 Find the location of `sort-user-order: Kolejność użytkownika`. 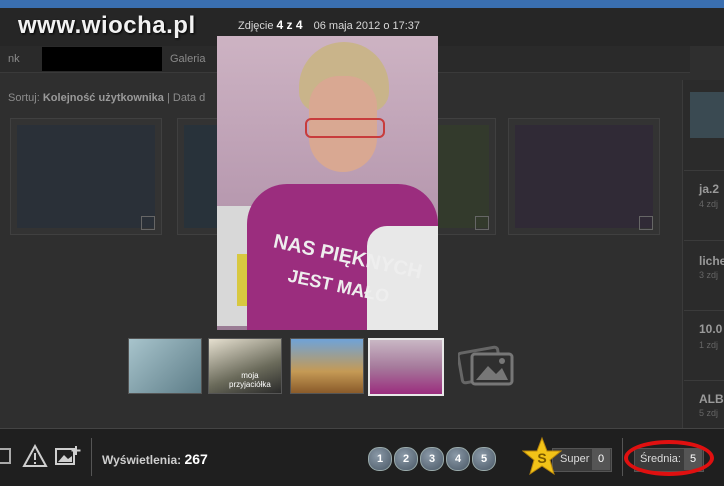

sort-user-order: Kolejność użytkownika is located at coordinates (103, 98).